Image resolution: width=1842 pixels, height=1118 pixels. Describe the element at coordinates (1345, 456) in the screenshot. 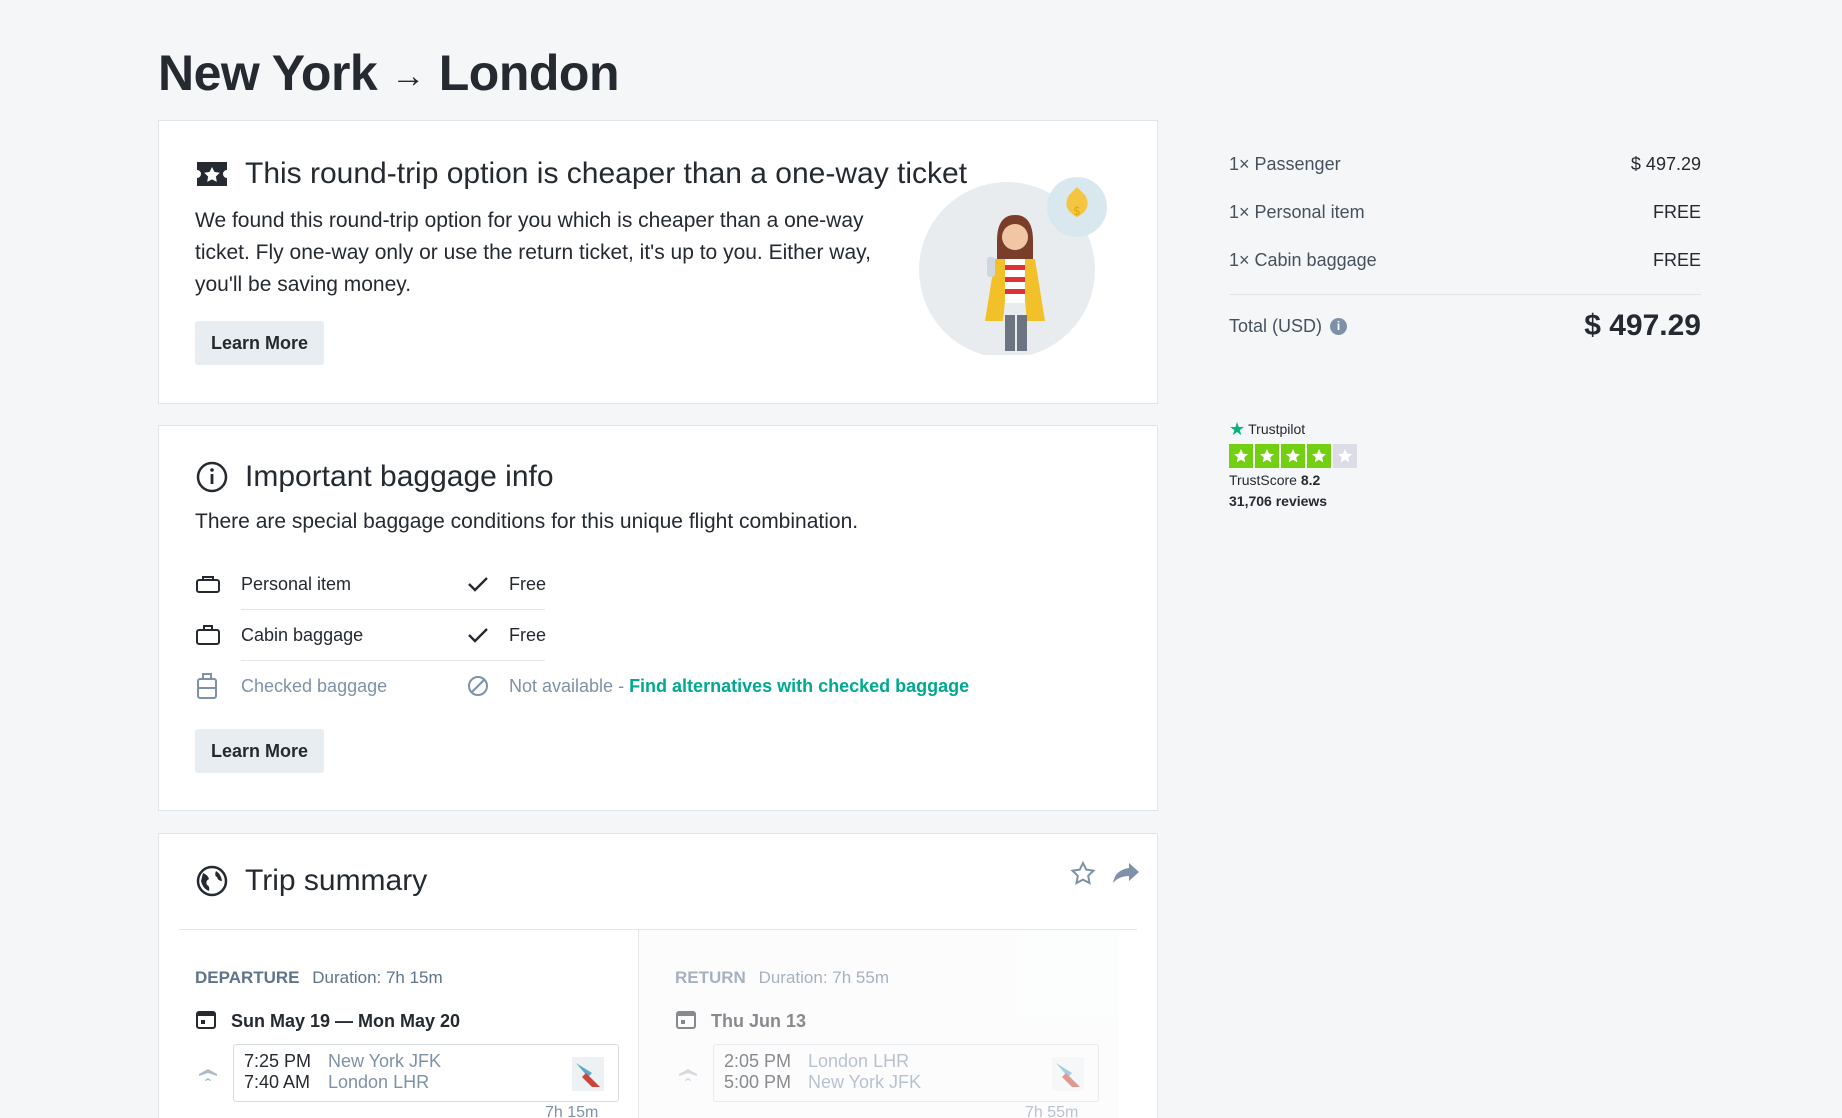

I see `rating-star-empty-icon` at that location.